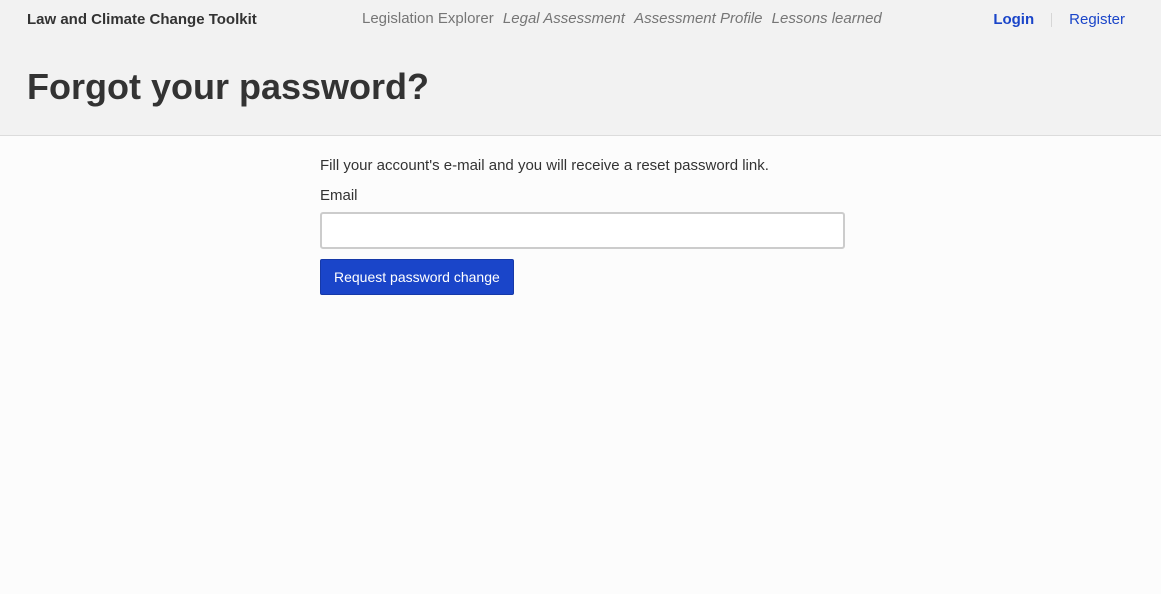 Image resolution: width=1161 pixels, height=594 pixels. Describe the element at coordinates (428, 18) in the screenshot. I see `nav-legislation-explorer: Legislation Explorer` at that location.